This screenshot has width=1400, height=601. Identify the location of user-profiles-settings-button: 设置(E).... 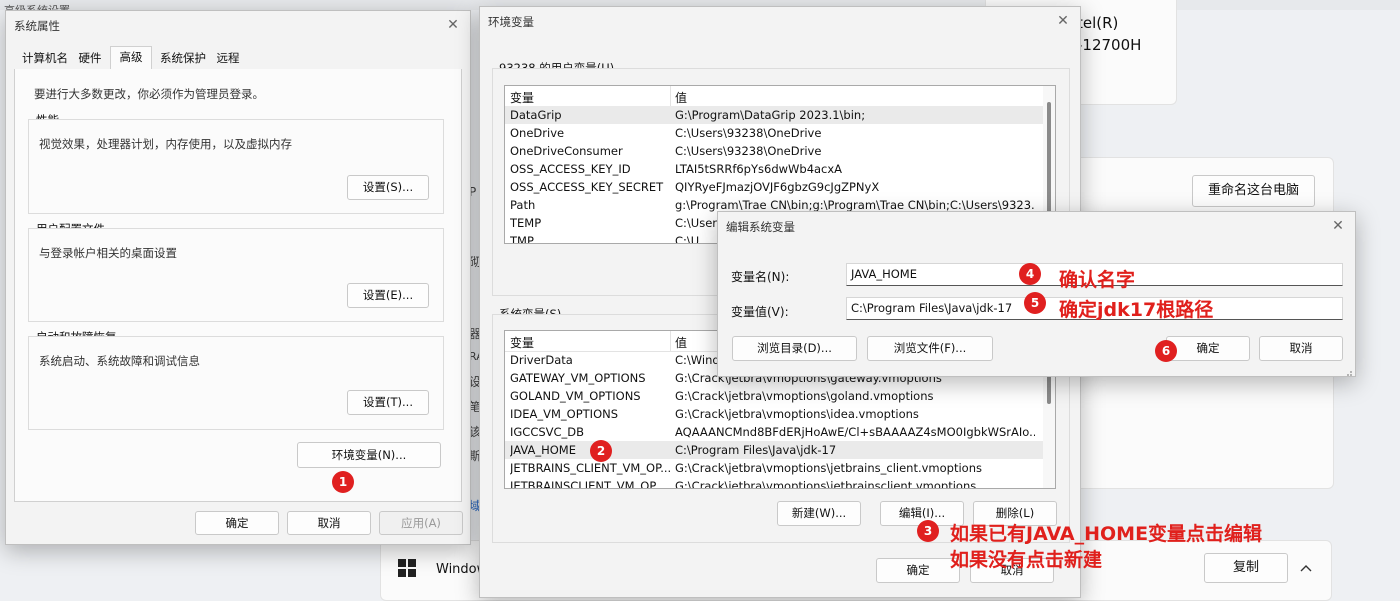
(388, 295).